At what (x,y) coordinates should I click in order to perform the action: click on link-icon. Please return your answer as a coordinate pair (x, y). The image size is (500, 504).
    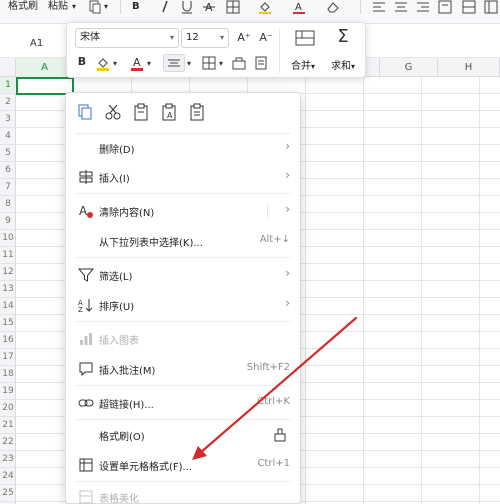
    Looking at the image, I should click on (86, 403).